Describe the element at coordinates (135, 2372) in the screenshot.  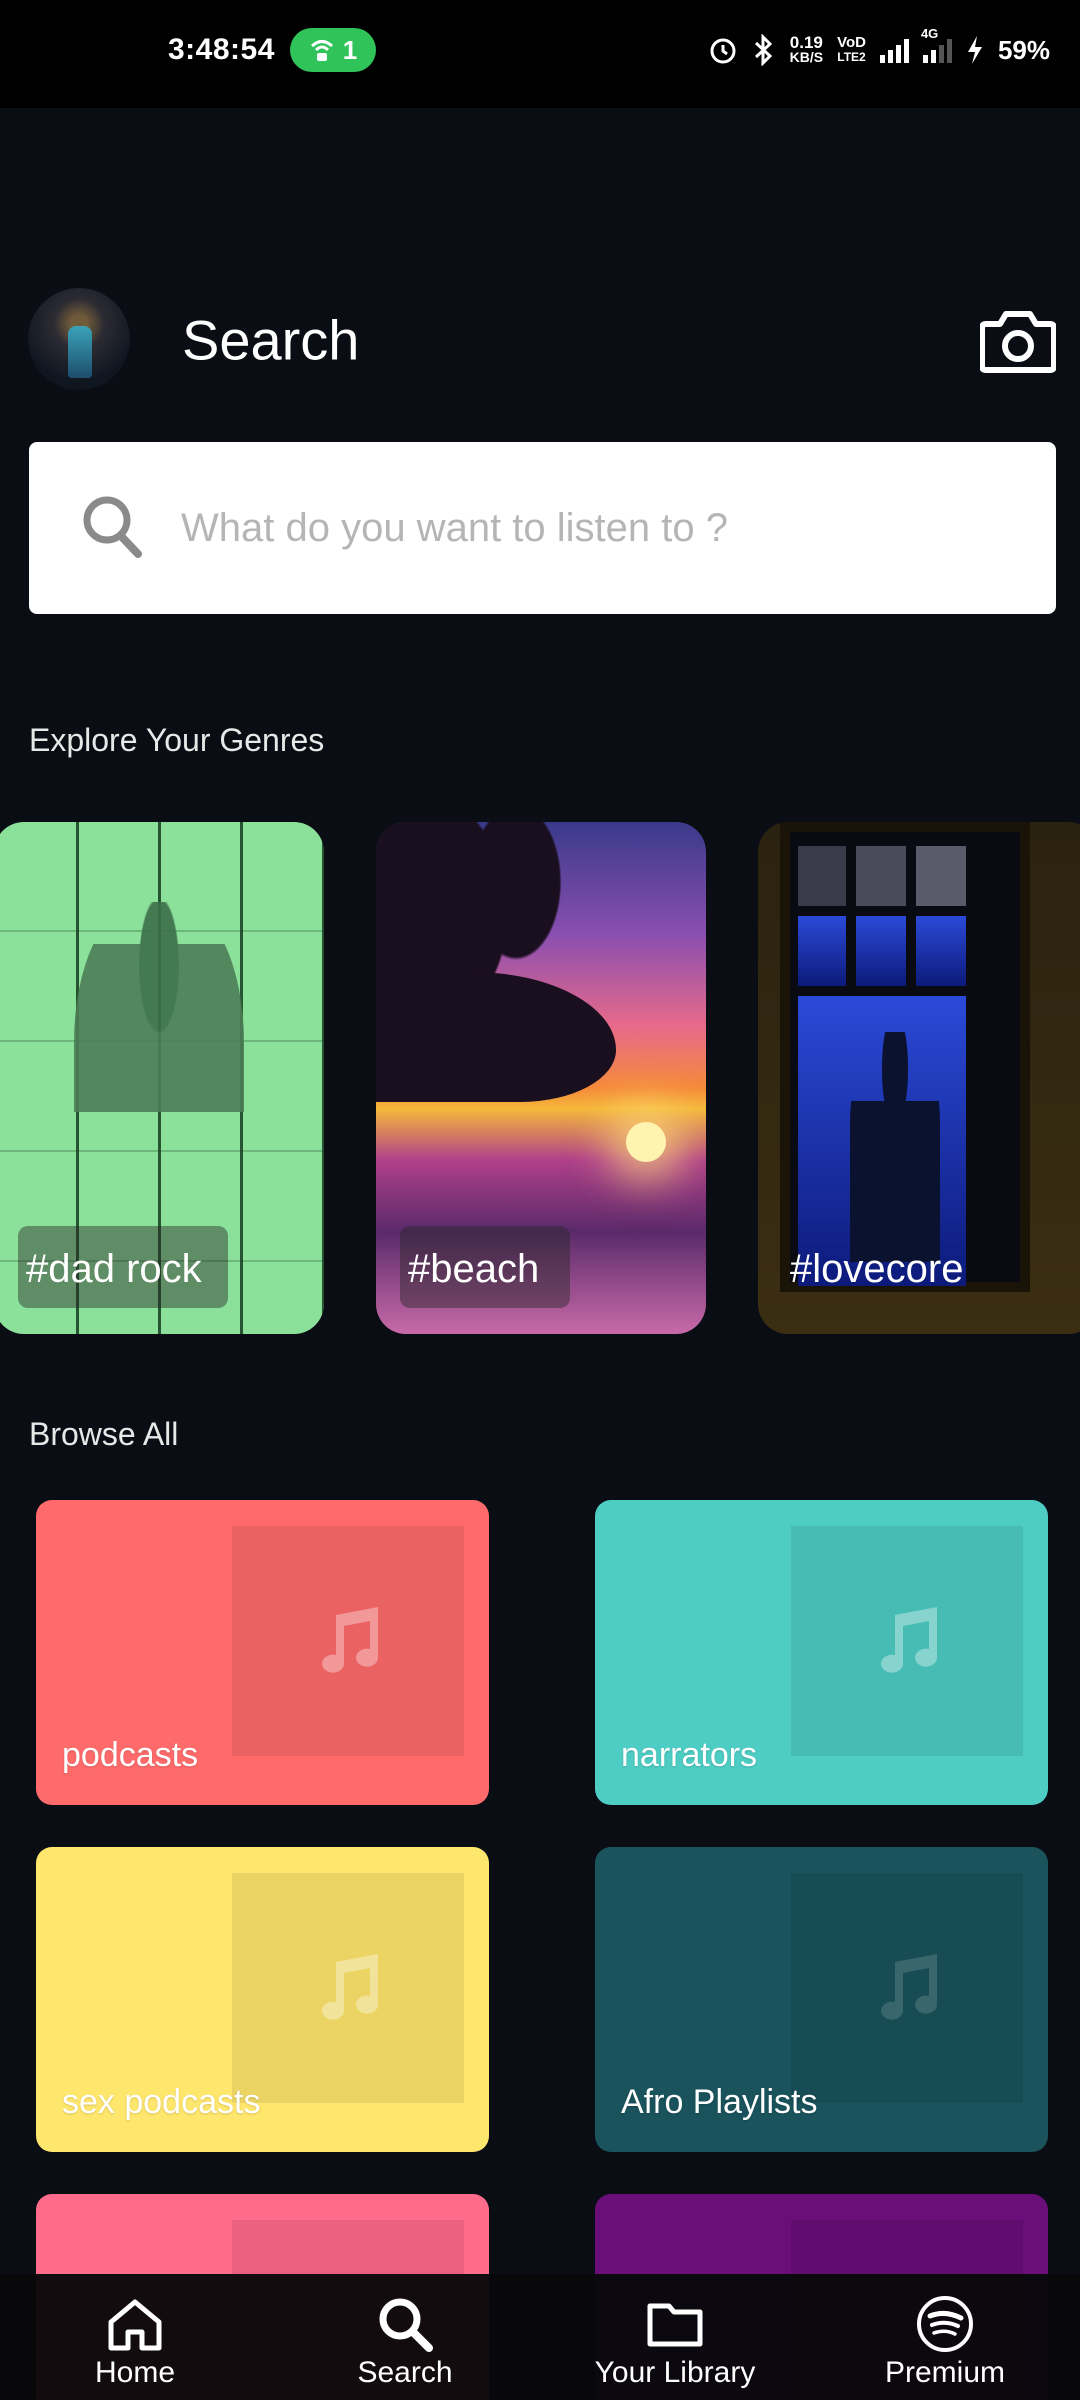
I see `nav-home-label: Home` at that location.